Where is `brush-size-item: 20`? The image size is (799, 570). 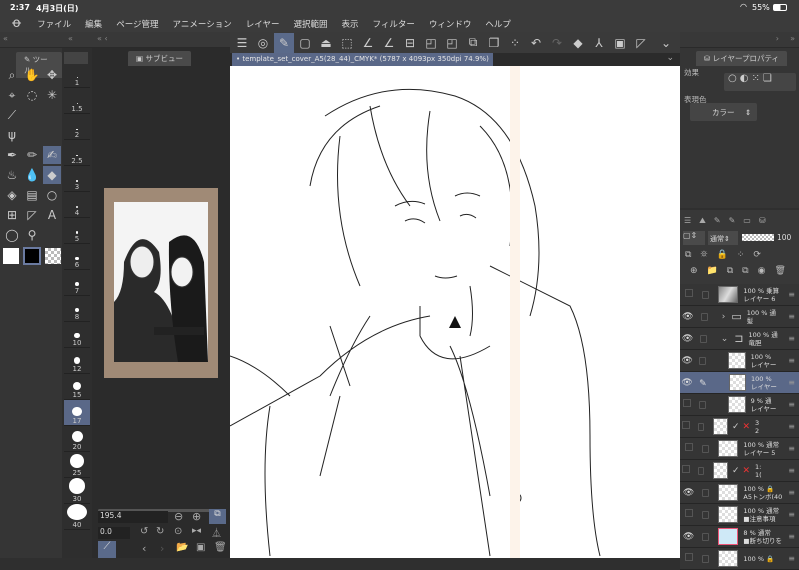
brush-size-item: 20 is located at coordinates (77, 439).